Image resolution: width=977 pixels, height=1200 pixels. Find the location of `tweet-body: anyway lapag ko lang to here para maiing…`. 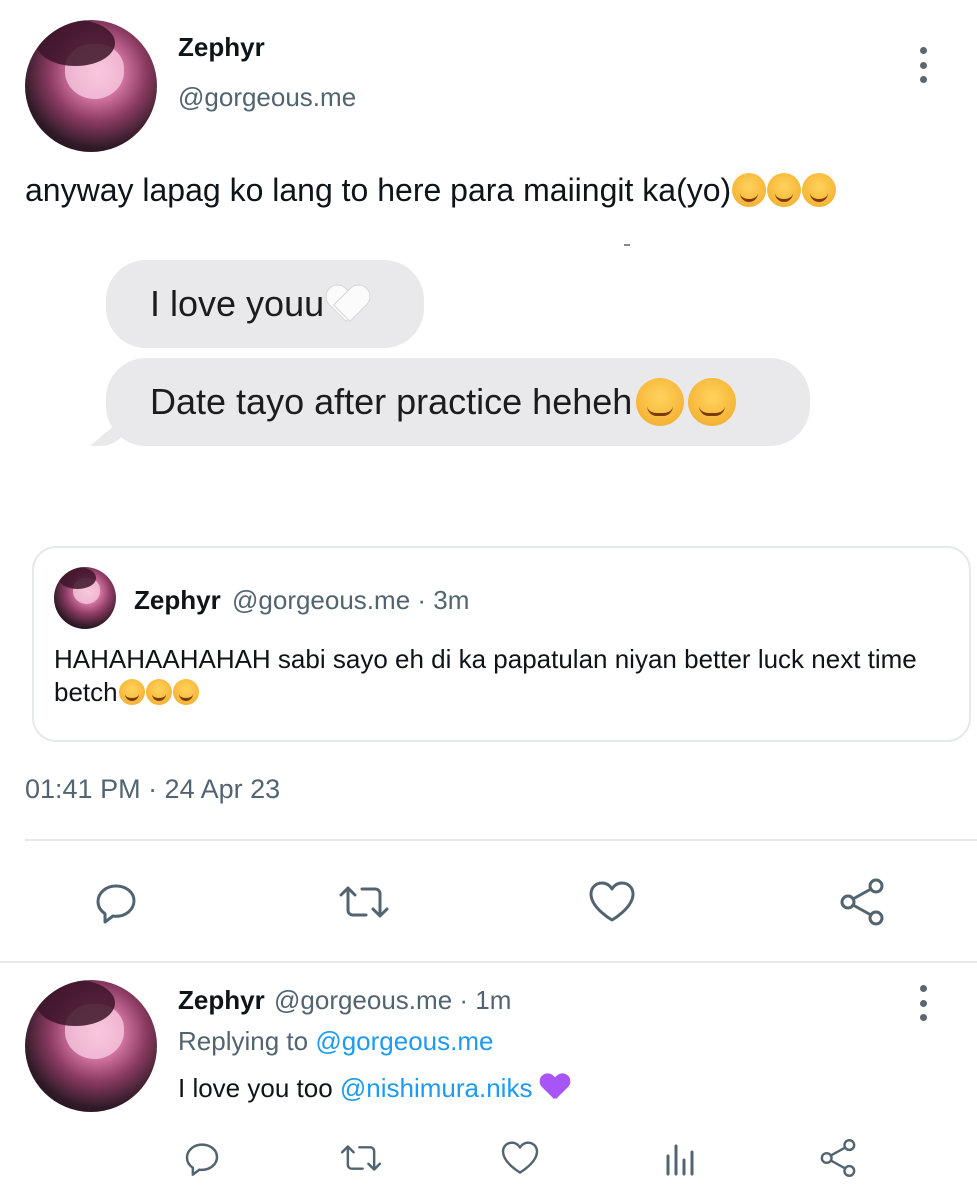

tweet-body: anyway lapag ko lang to here para maiing… is located at coordinates (378, 190).